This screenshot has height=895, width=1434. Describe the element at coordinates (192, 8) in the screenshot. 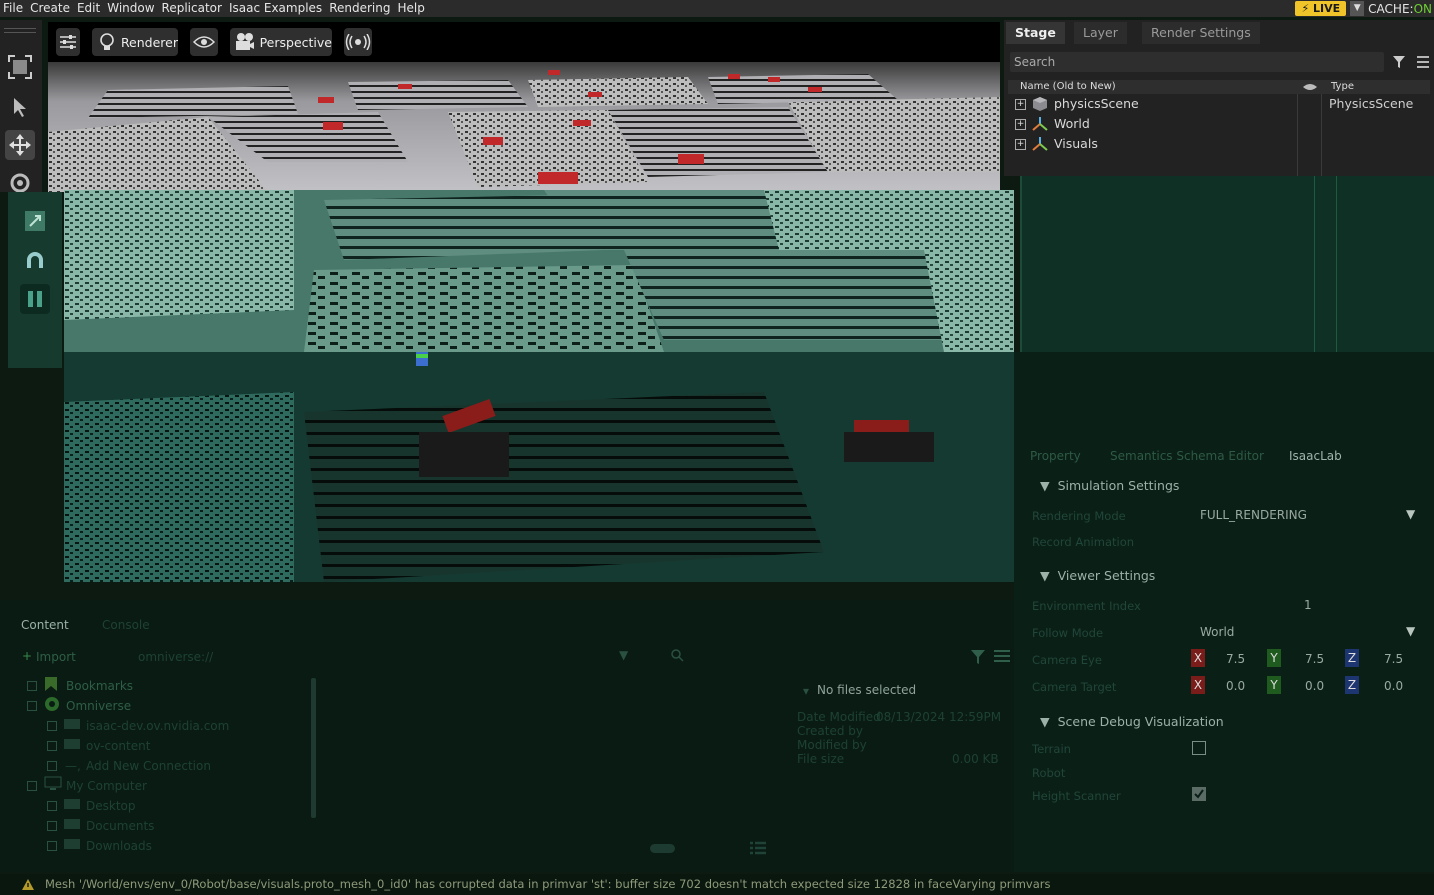

I see `menu-replicator: Replicator` at that location.